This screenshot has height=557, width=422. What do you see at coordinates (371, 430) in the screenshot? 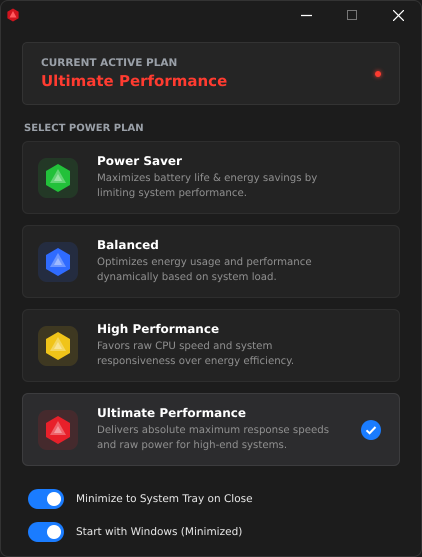
I see `check-icon` at bounding box center [371, 430].